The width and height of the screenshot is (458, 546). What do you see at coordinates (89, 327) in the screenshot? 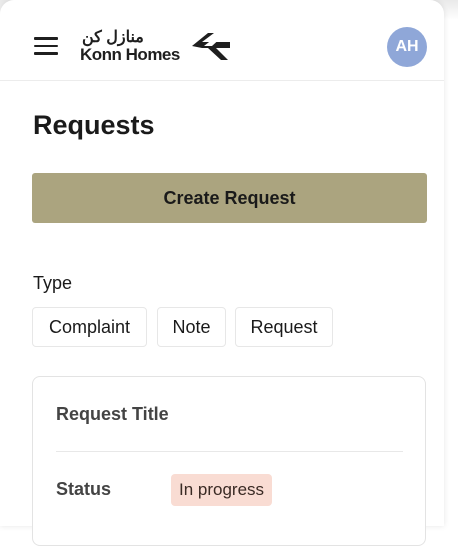
I see `type-chip-complaint: Complaint` at bounding box center [89, 327].